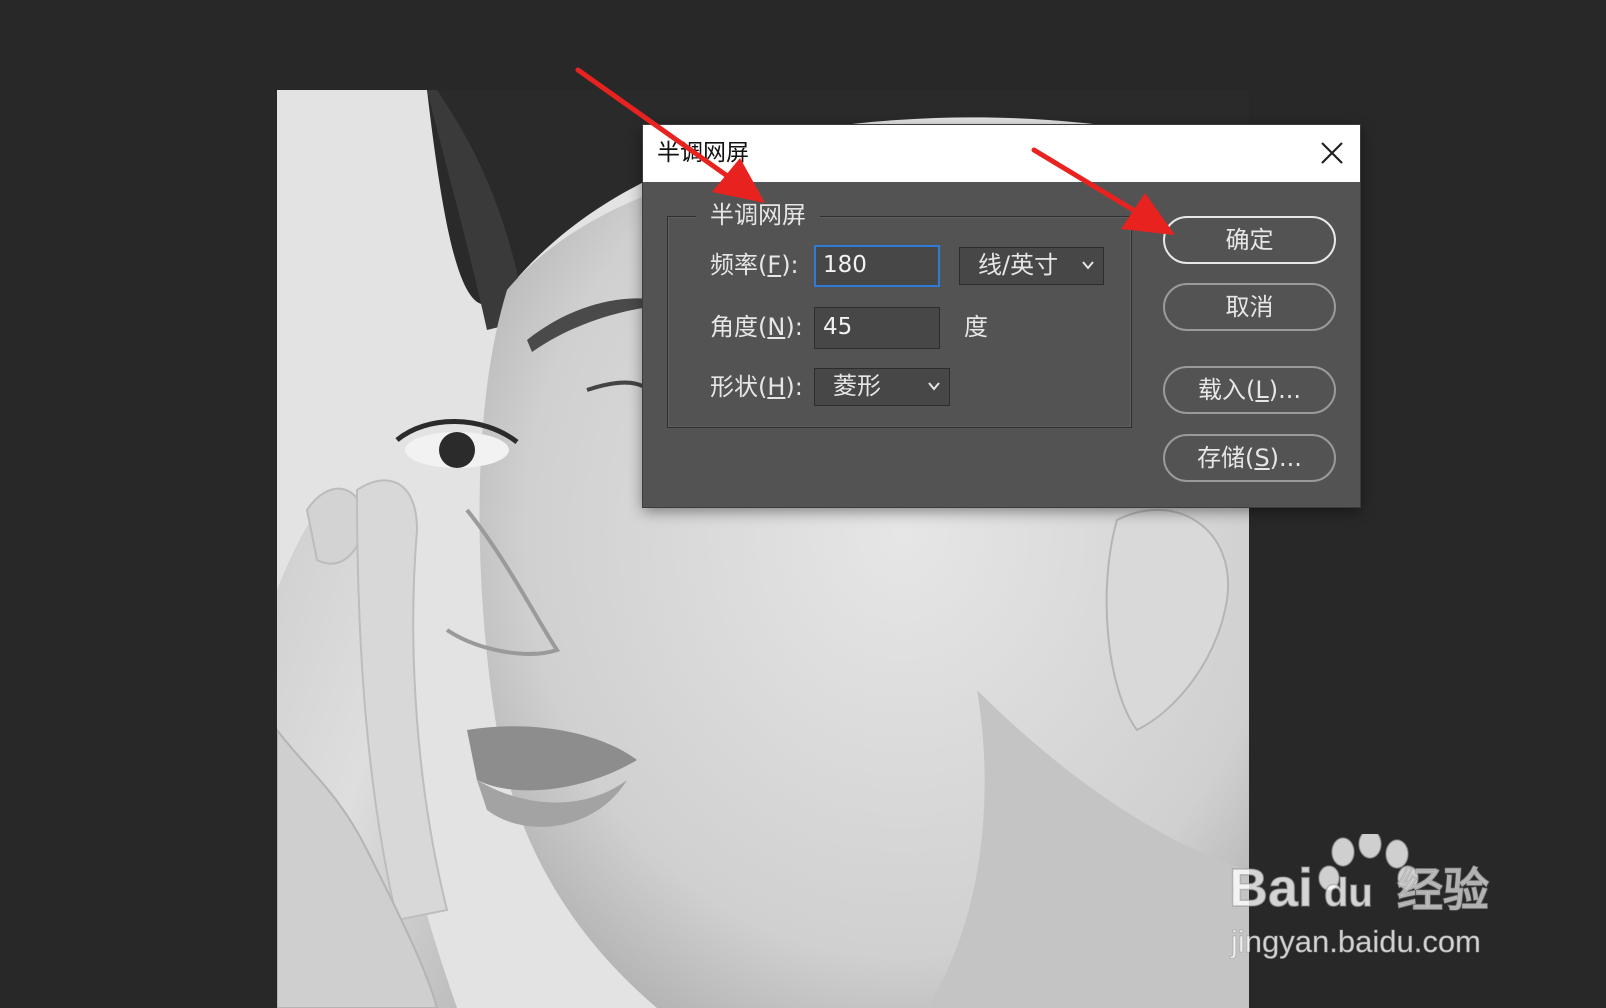 This screenshot has height=1008, width=1606. Describe the element at coordinates (794, 387) in the screenshot. I see `shape-label-suffix: ):` at that location.